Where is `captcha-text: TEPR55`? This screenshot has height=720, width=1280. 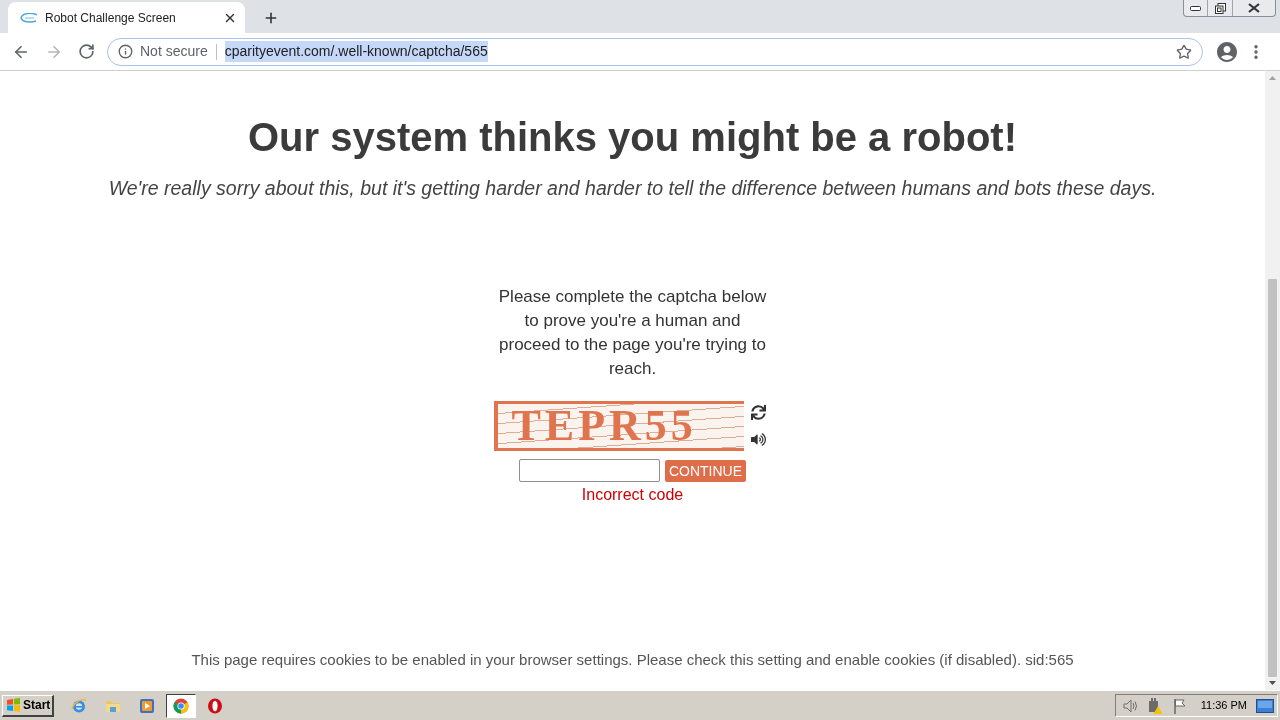
captcha-text: TEPR55 is located at coordinates (604, 426).